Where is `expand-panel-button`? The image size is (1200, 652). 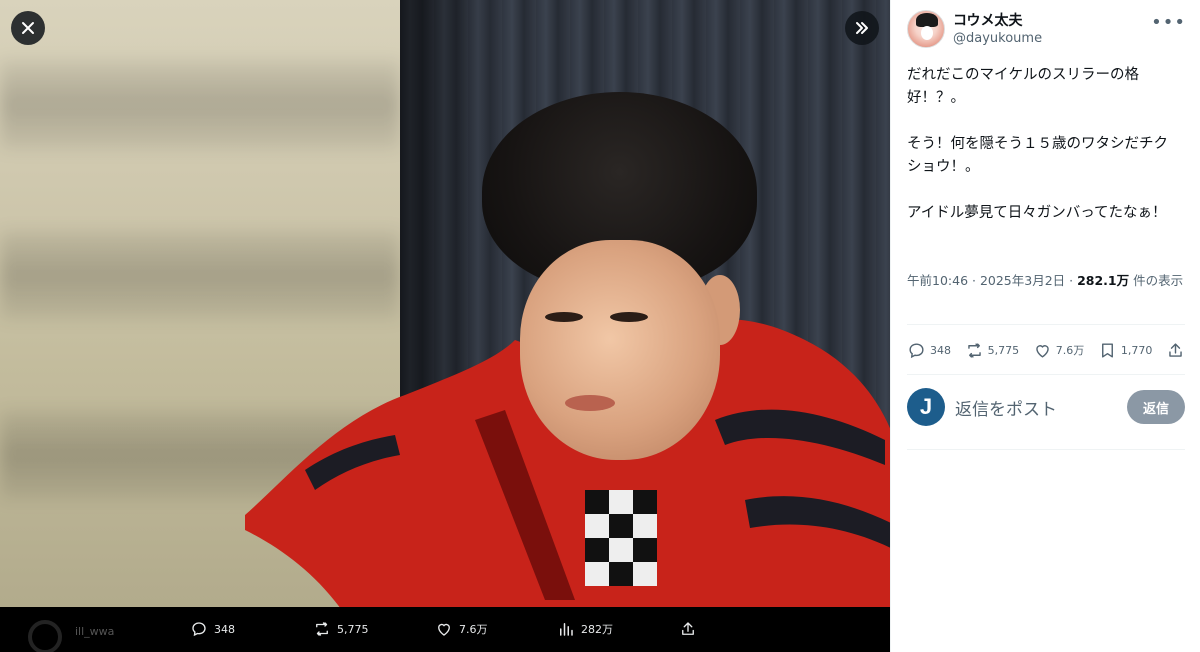
expand-panel-button is located at coordinates (862, 28).